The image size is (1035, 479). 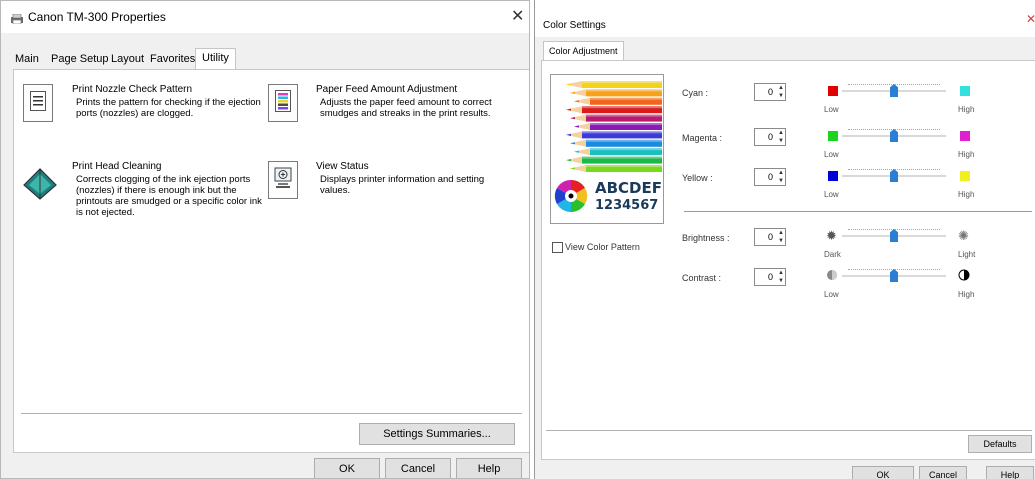 I want to click on brightness-value: 0, so click(x=770, y=237).